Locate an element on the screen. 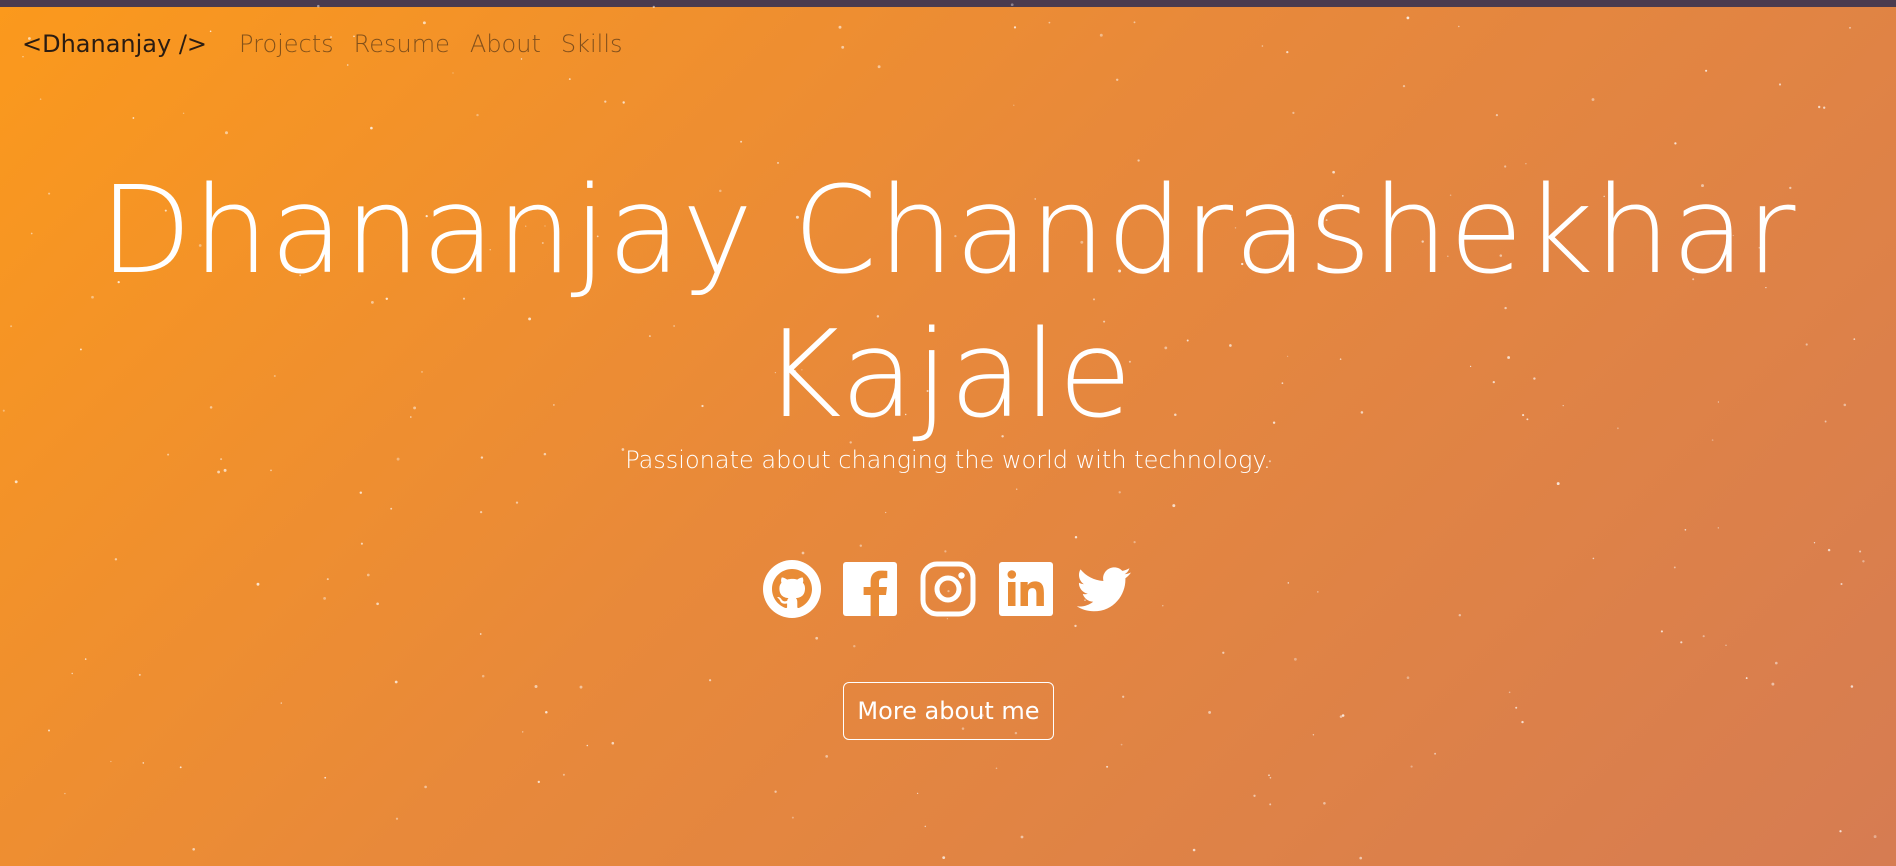  github-link is located at coordinates (792, 589).